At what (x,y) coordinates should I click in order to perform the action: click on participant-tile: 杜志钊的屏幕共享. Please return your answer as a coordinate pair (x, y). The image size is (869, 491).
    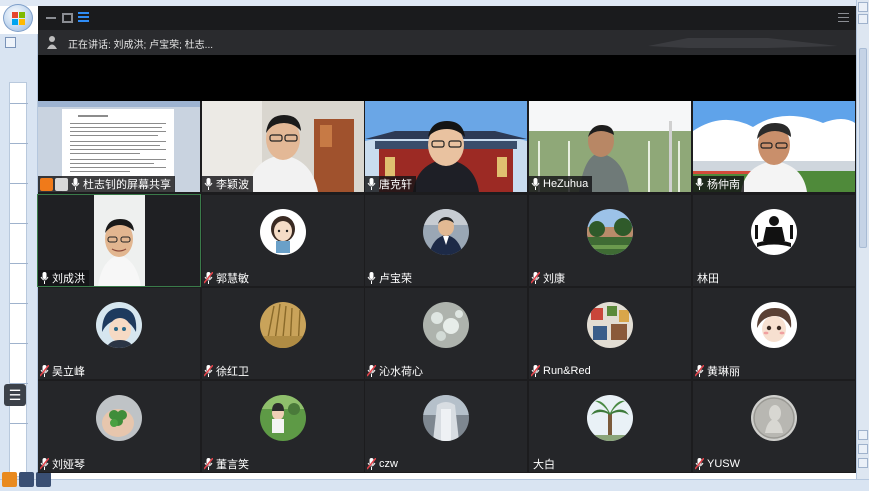
    Looking at the image, I should click on (119, 146).